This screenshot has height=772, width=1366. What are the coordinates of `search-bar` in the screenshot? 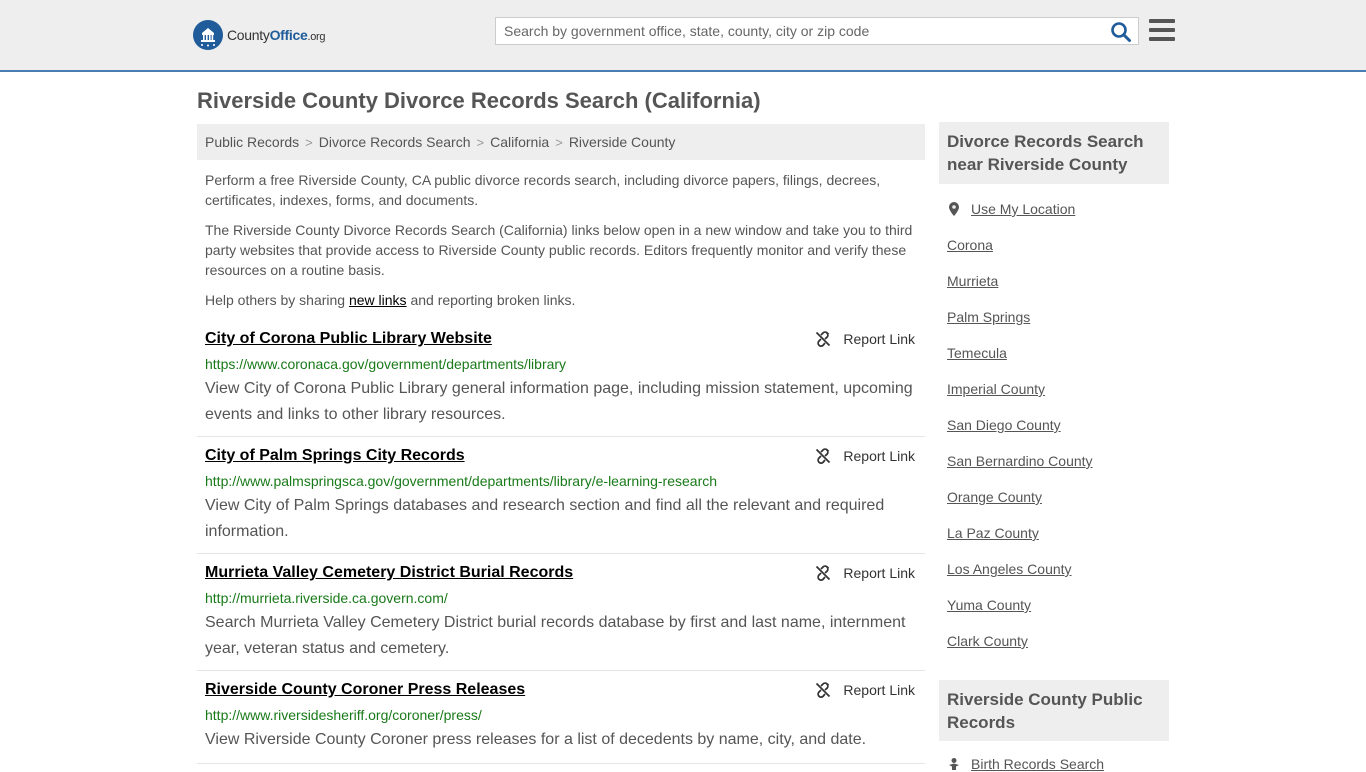 It's located at (817, 31).